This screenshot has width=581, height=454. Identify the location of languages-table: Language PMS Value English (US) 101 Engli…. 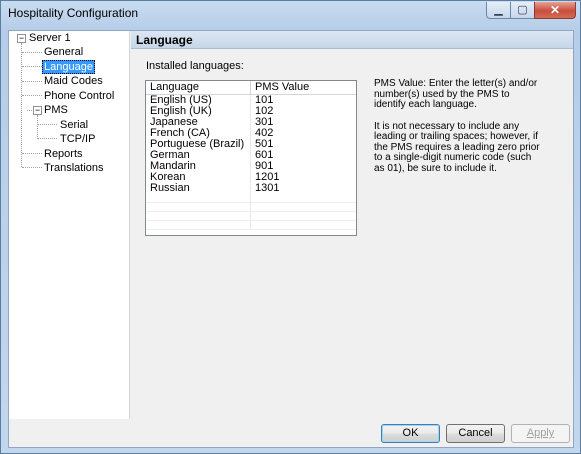
(251, 158).